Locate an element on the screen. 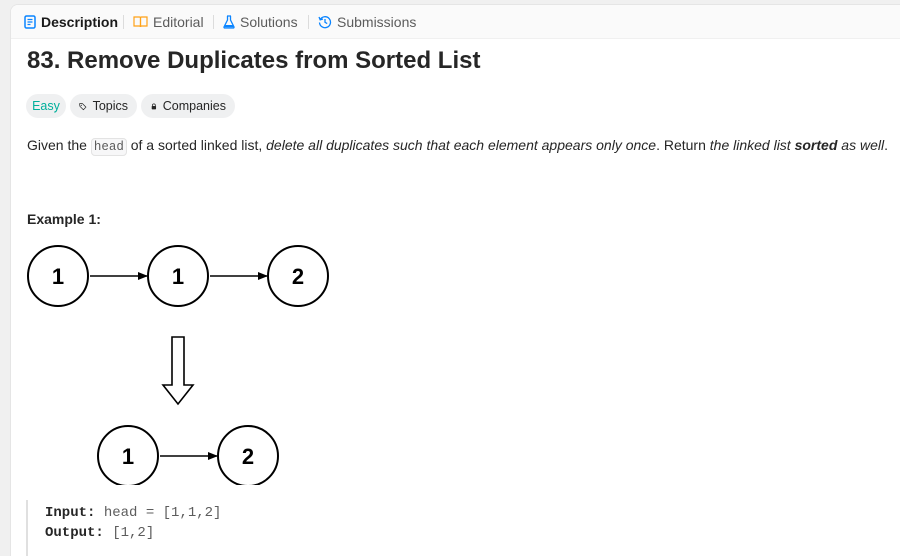 The width and height of the screenshot is (900, 556). example-output: Output: [1,2] is located at coordinates (99, 533).